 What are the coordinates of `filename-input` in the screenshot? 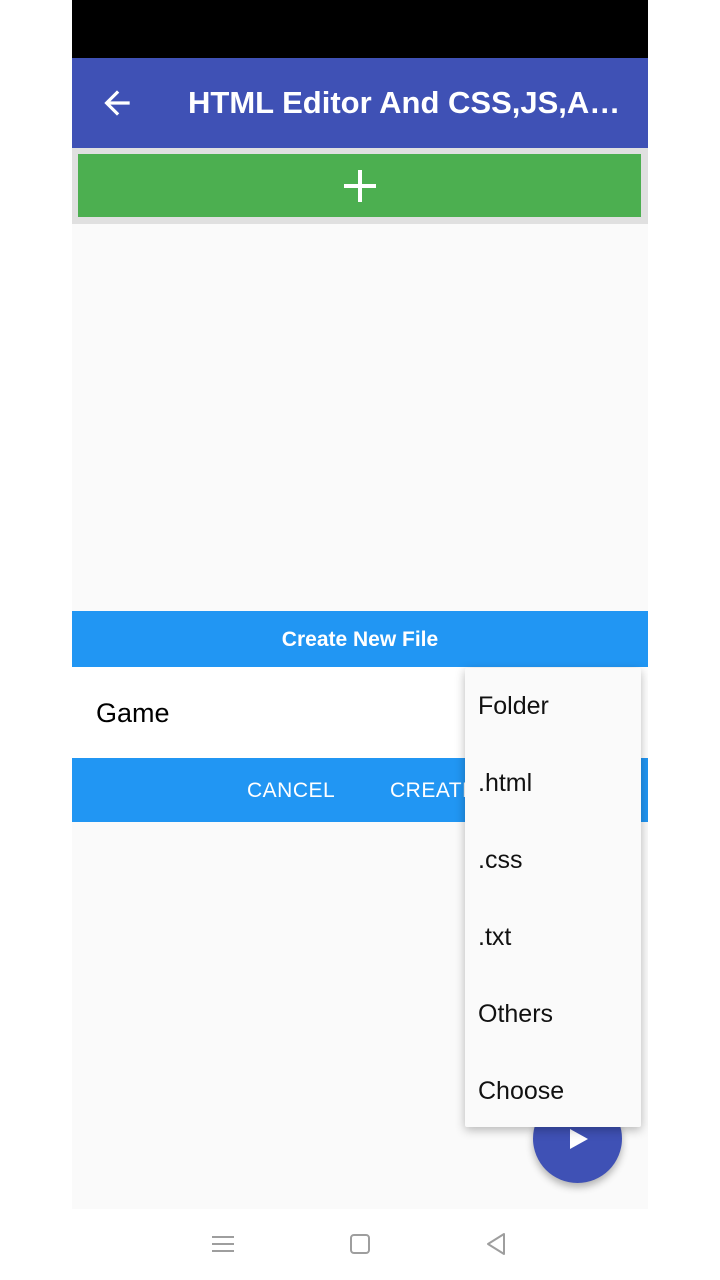 It's located at (276, 713).